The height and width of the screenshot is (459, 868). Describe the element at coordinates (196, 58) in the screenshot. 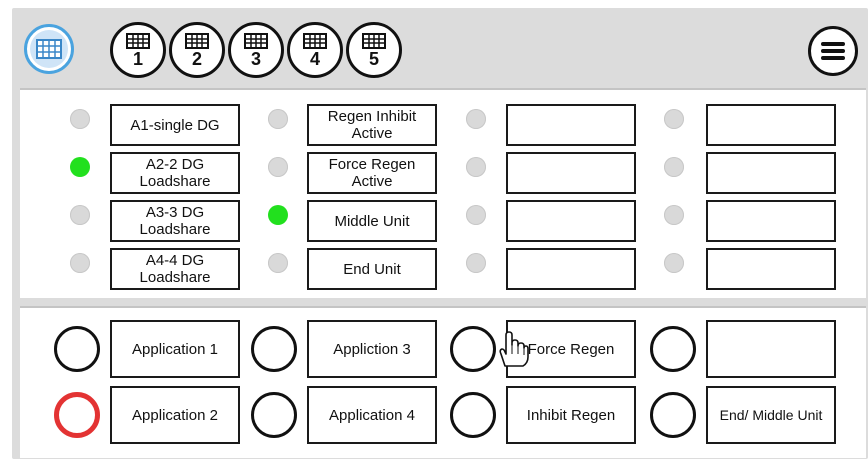

I see `screen-2-label: 2` at that location.